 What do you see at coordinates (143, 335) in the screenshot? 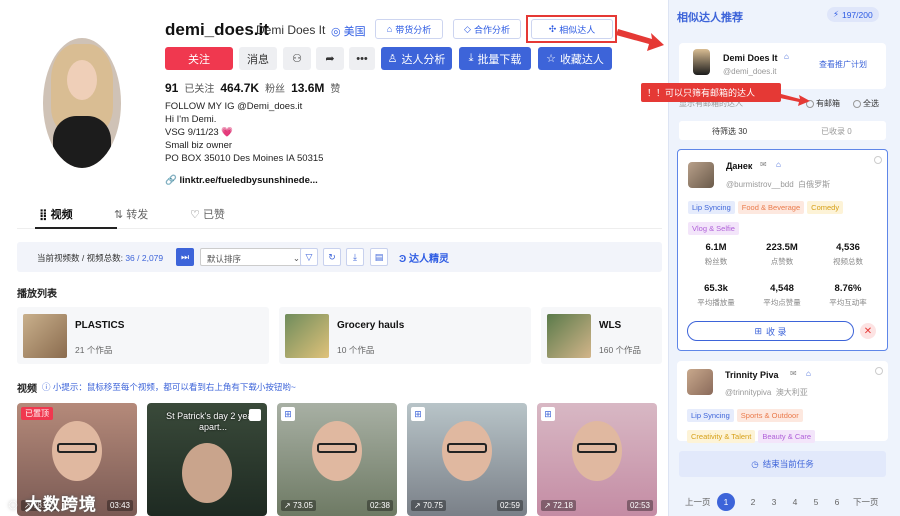
I see `playlist-card: PLASTICS 21 个作品` at bounding box center [143, 335].